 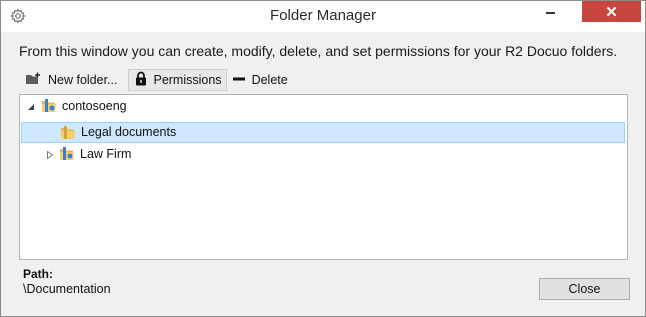 I want to click on path-value: \Documentation, so click(x=67, y=289).